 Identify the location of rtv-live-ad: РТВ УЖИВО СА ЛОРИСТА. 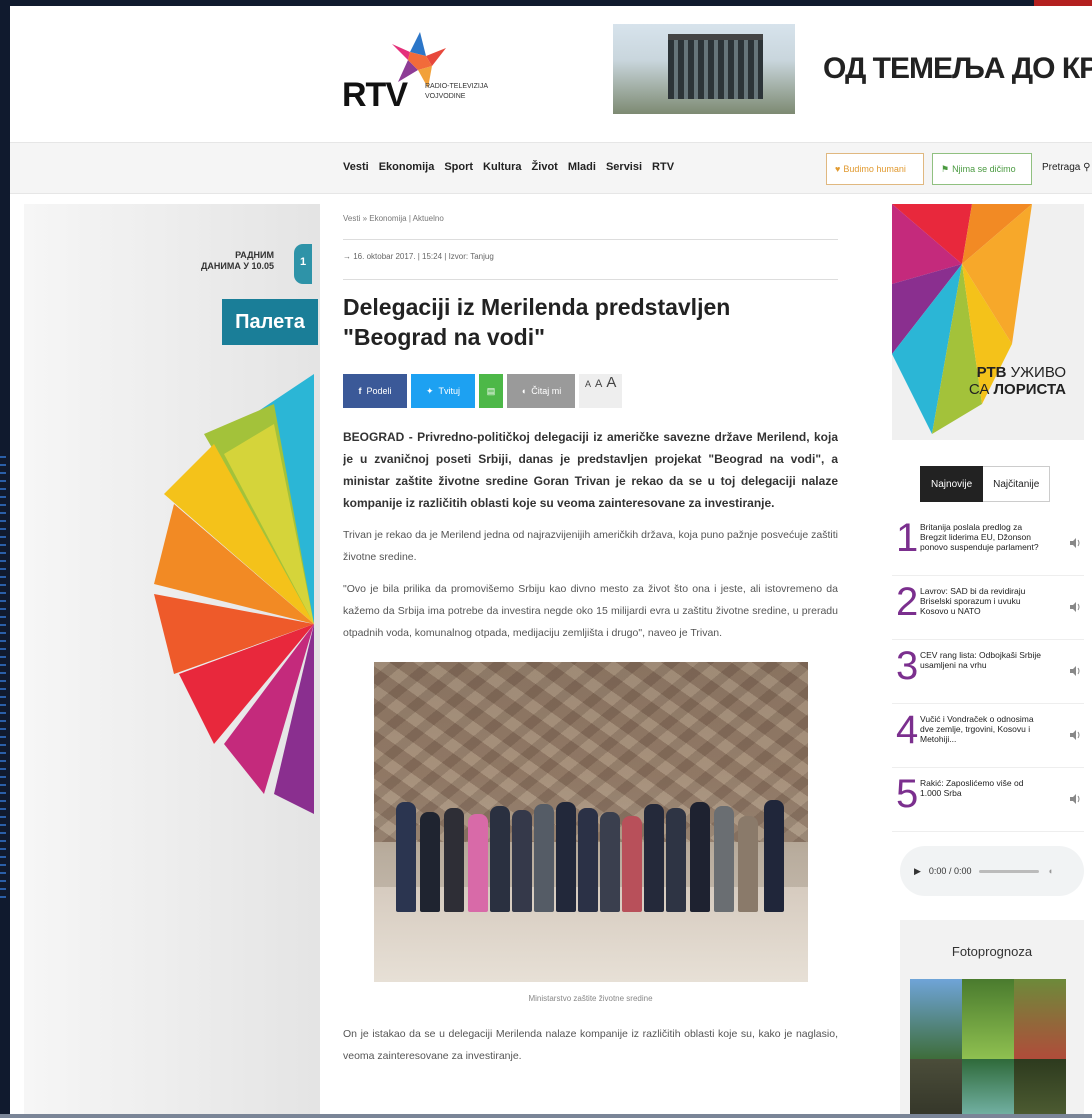
(988, 322).